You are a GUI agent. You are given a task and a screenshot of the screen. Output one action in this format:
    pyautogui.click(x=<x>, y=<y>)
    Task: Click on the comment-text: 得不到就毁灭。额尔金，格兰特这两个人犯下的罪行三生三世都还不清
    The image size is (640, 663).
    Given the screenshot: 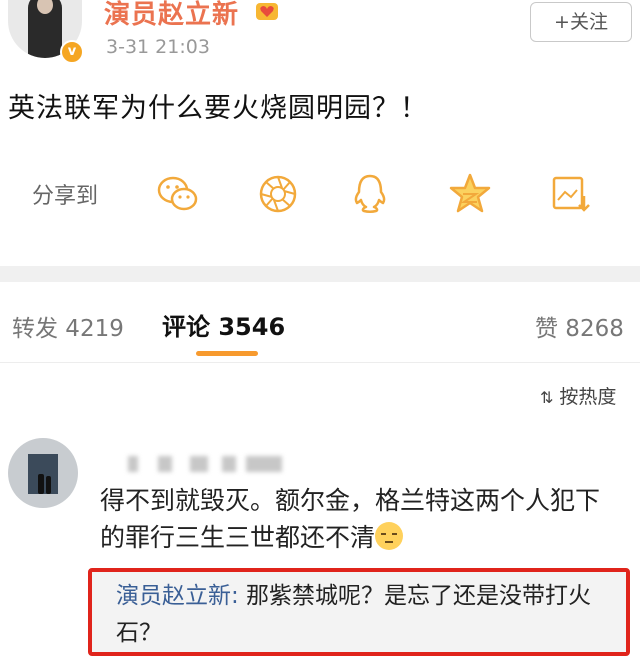 What is the action you would take?
    pyautogui.click(x=360, y=519)
    